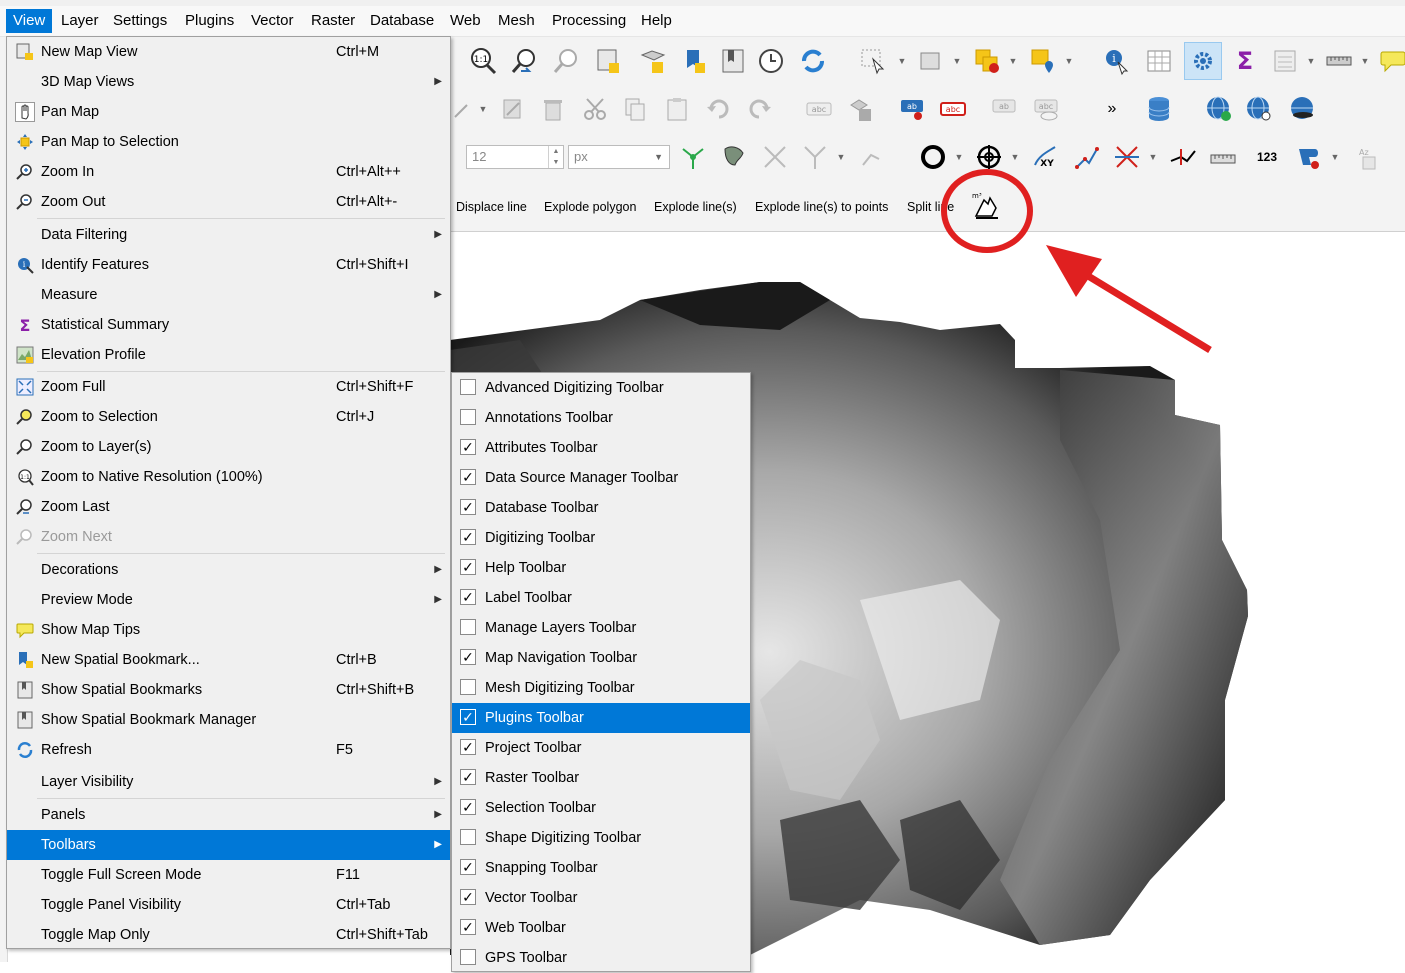 This screenshot has width=1405, height=973. Describe the element at coordinates (567, 61) in the screenshot. I see `zoom-next-icon` at that location.